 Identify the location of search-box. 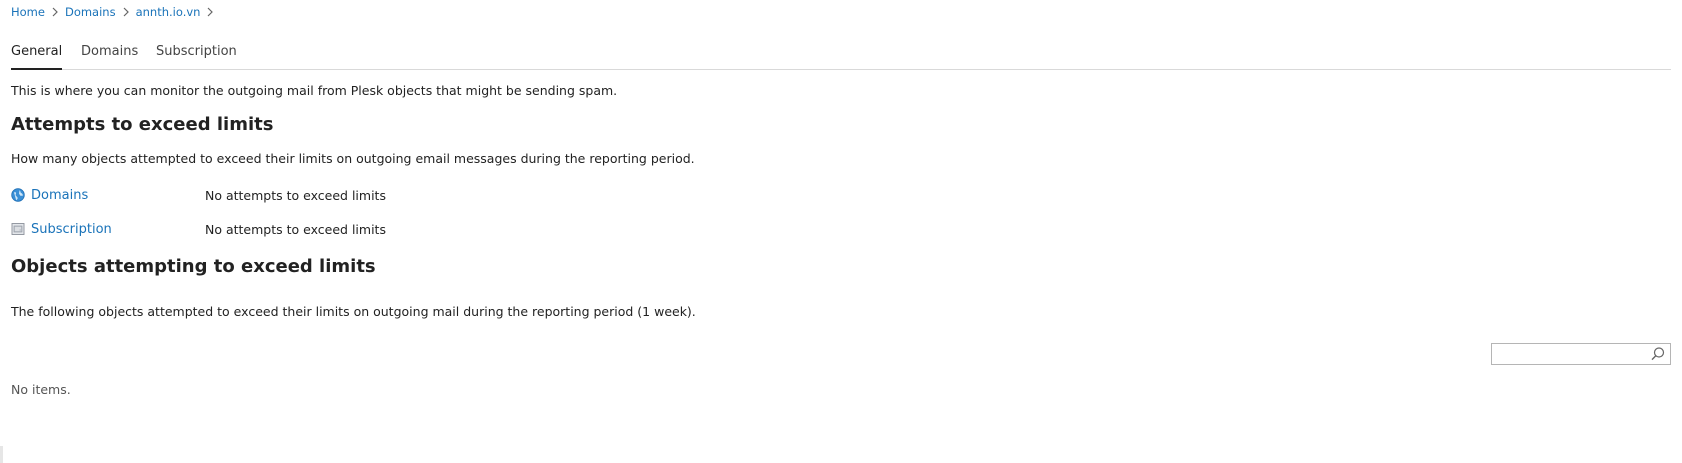
(1581, 354).